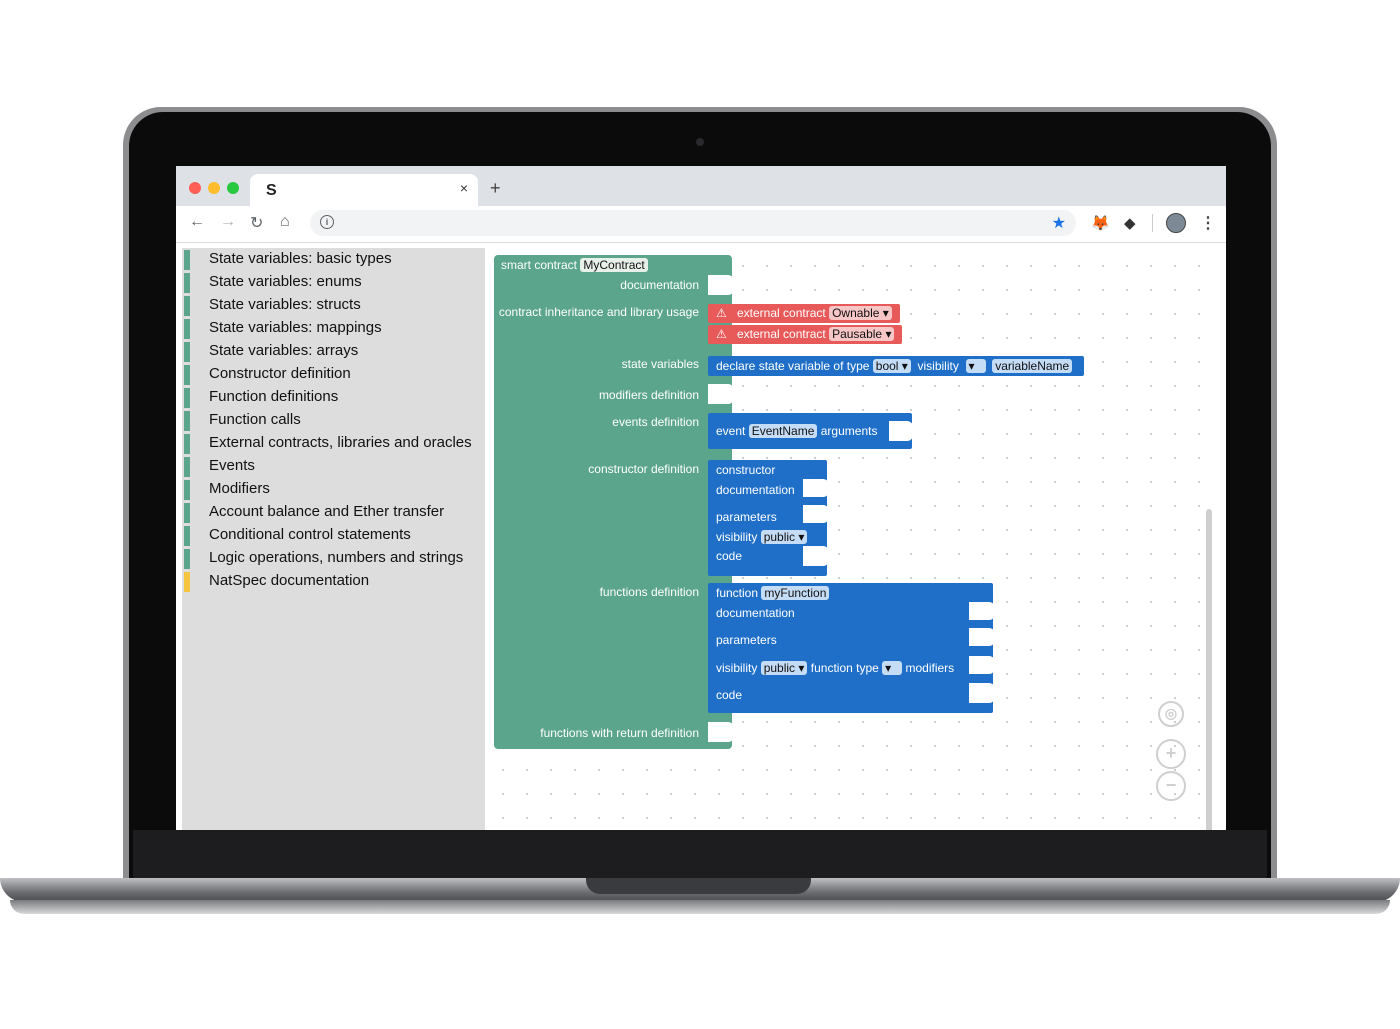 This screenshot has height=1029, width=1400. Describe the element at coordinates (1208, 223) in the screenshot. I see `menu-icon: ⋮` at that location.